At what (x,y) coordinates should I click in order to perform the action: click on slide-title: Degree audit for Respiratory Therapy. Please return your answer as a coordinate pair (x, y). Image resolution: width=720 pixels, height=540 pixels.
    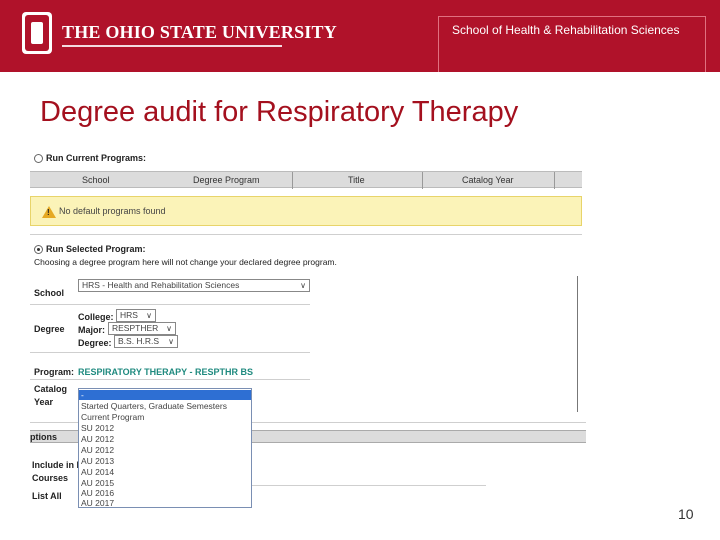
    Looking at the image, I should click on (279, 112).